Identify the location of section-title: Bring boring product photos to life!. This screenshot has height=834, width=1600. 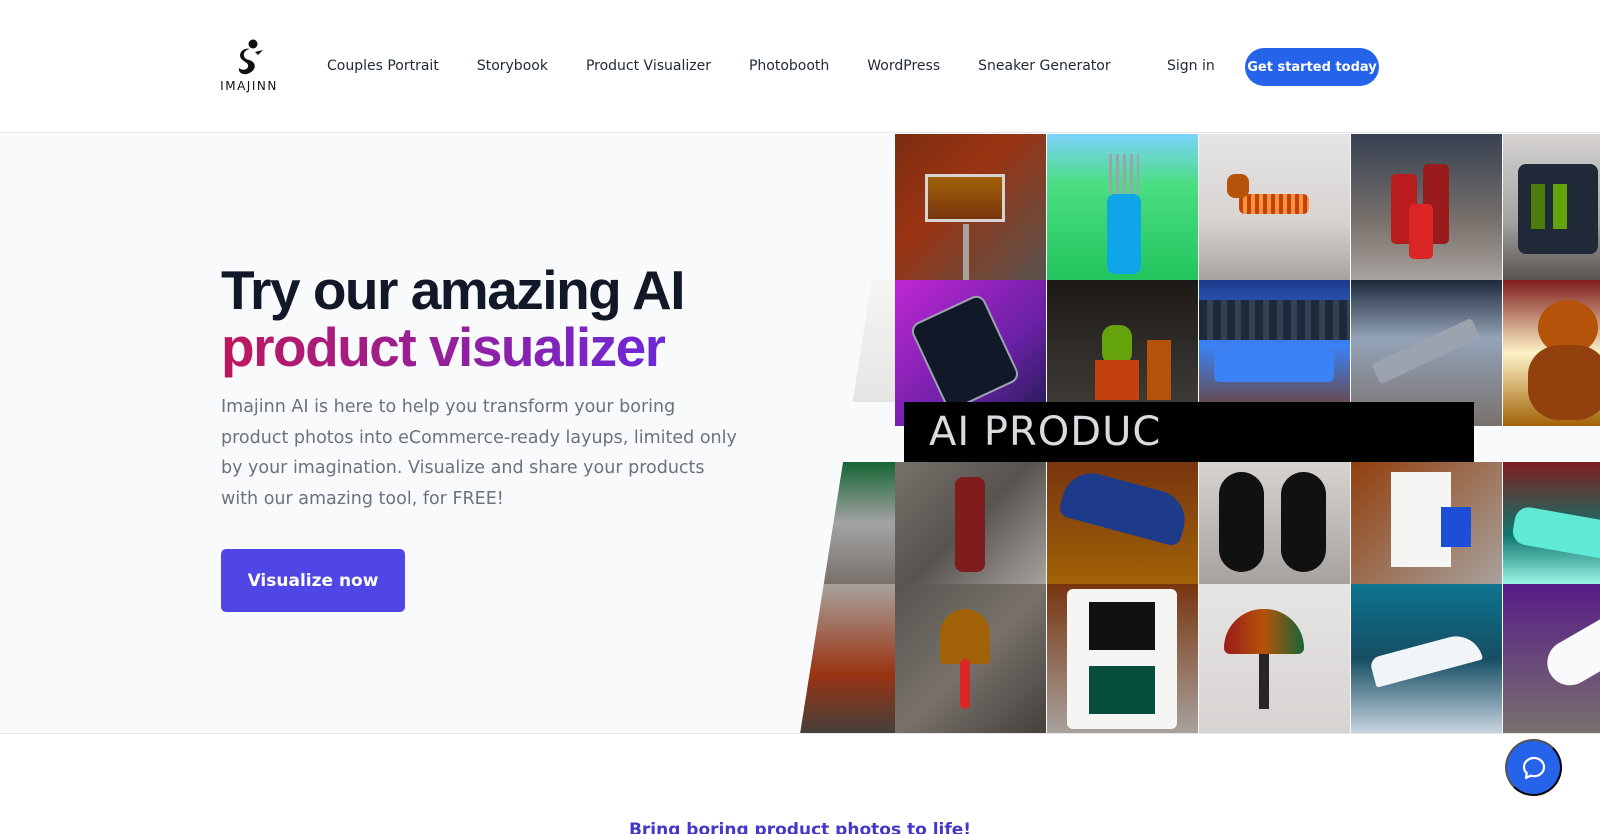
(800, 827).